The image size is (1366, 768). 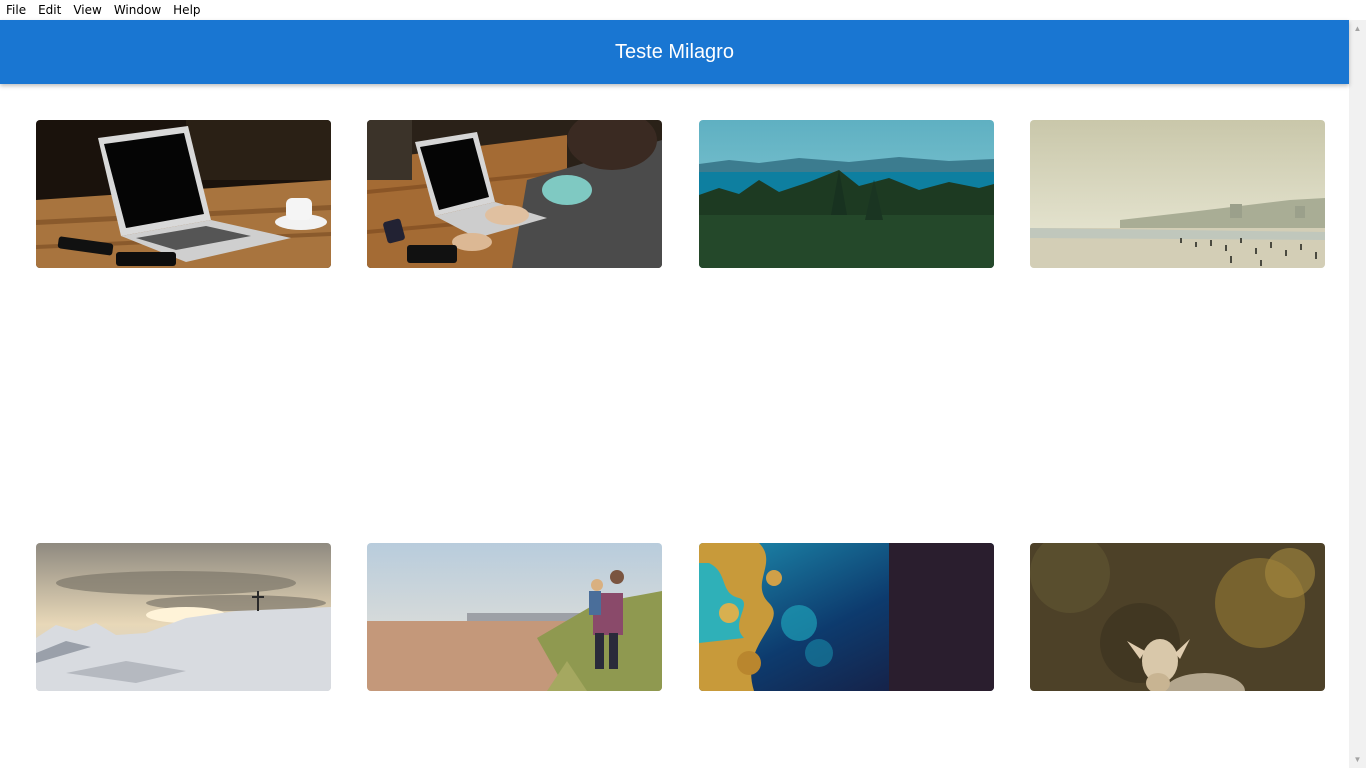 I want to click on ocean-satellite-image, so click(x=846, y=617).